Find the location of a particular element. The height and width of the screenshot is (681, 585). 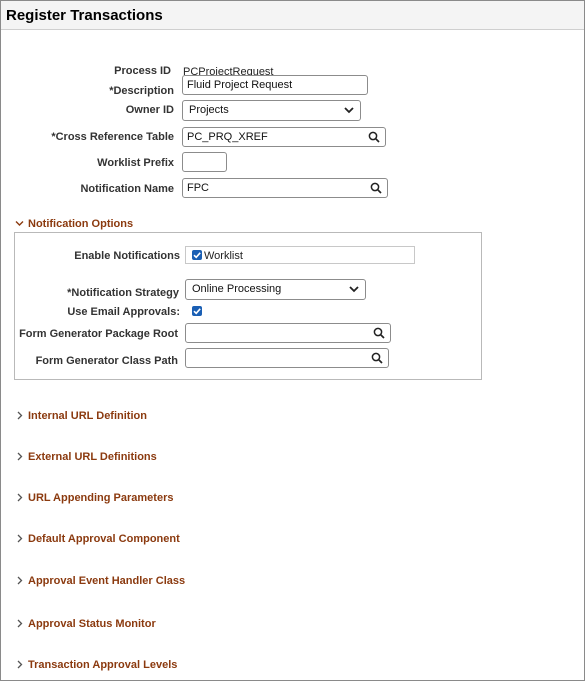

form-generator-class-path-label: Form Generator Class Path is located at coordinates (106, 361).